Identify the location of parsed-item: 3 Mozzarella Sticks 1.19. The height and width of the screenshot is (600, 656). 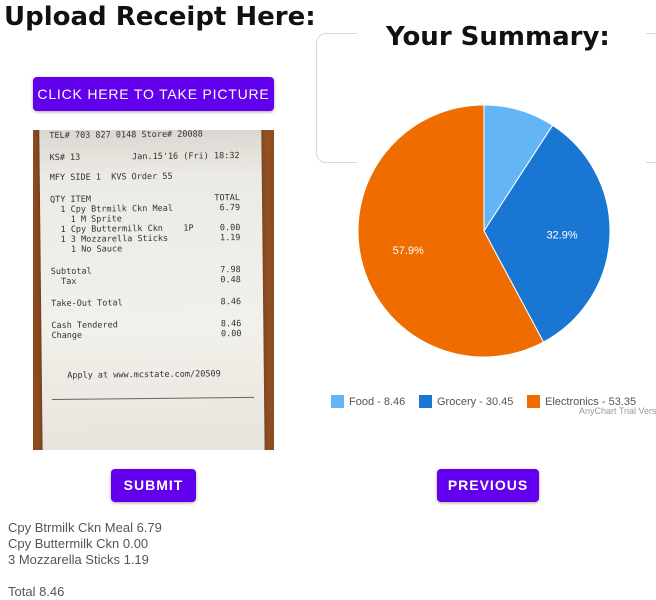
(78, 559).